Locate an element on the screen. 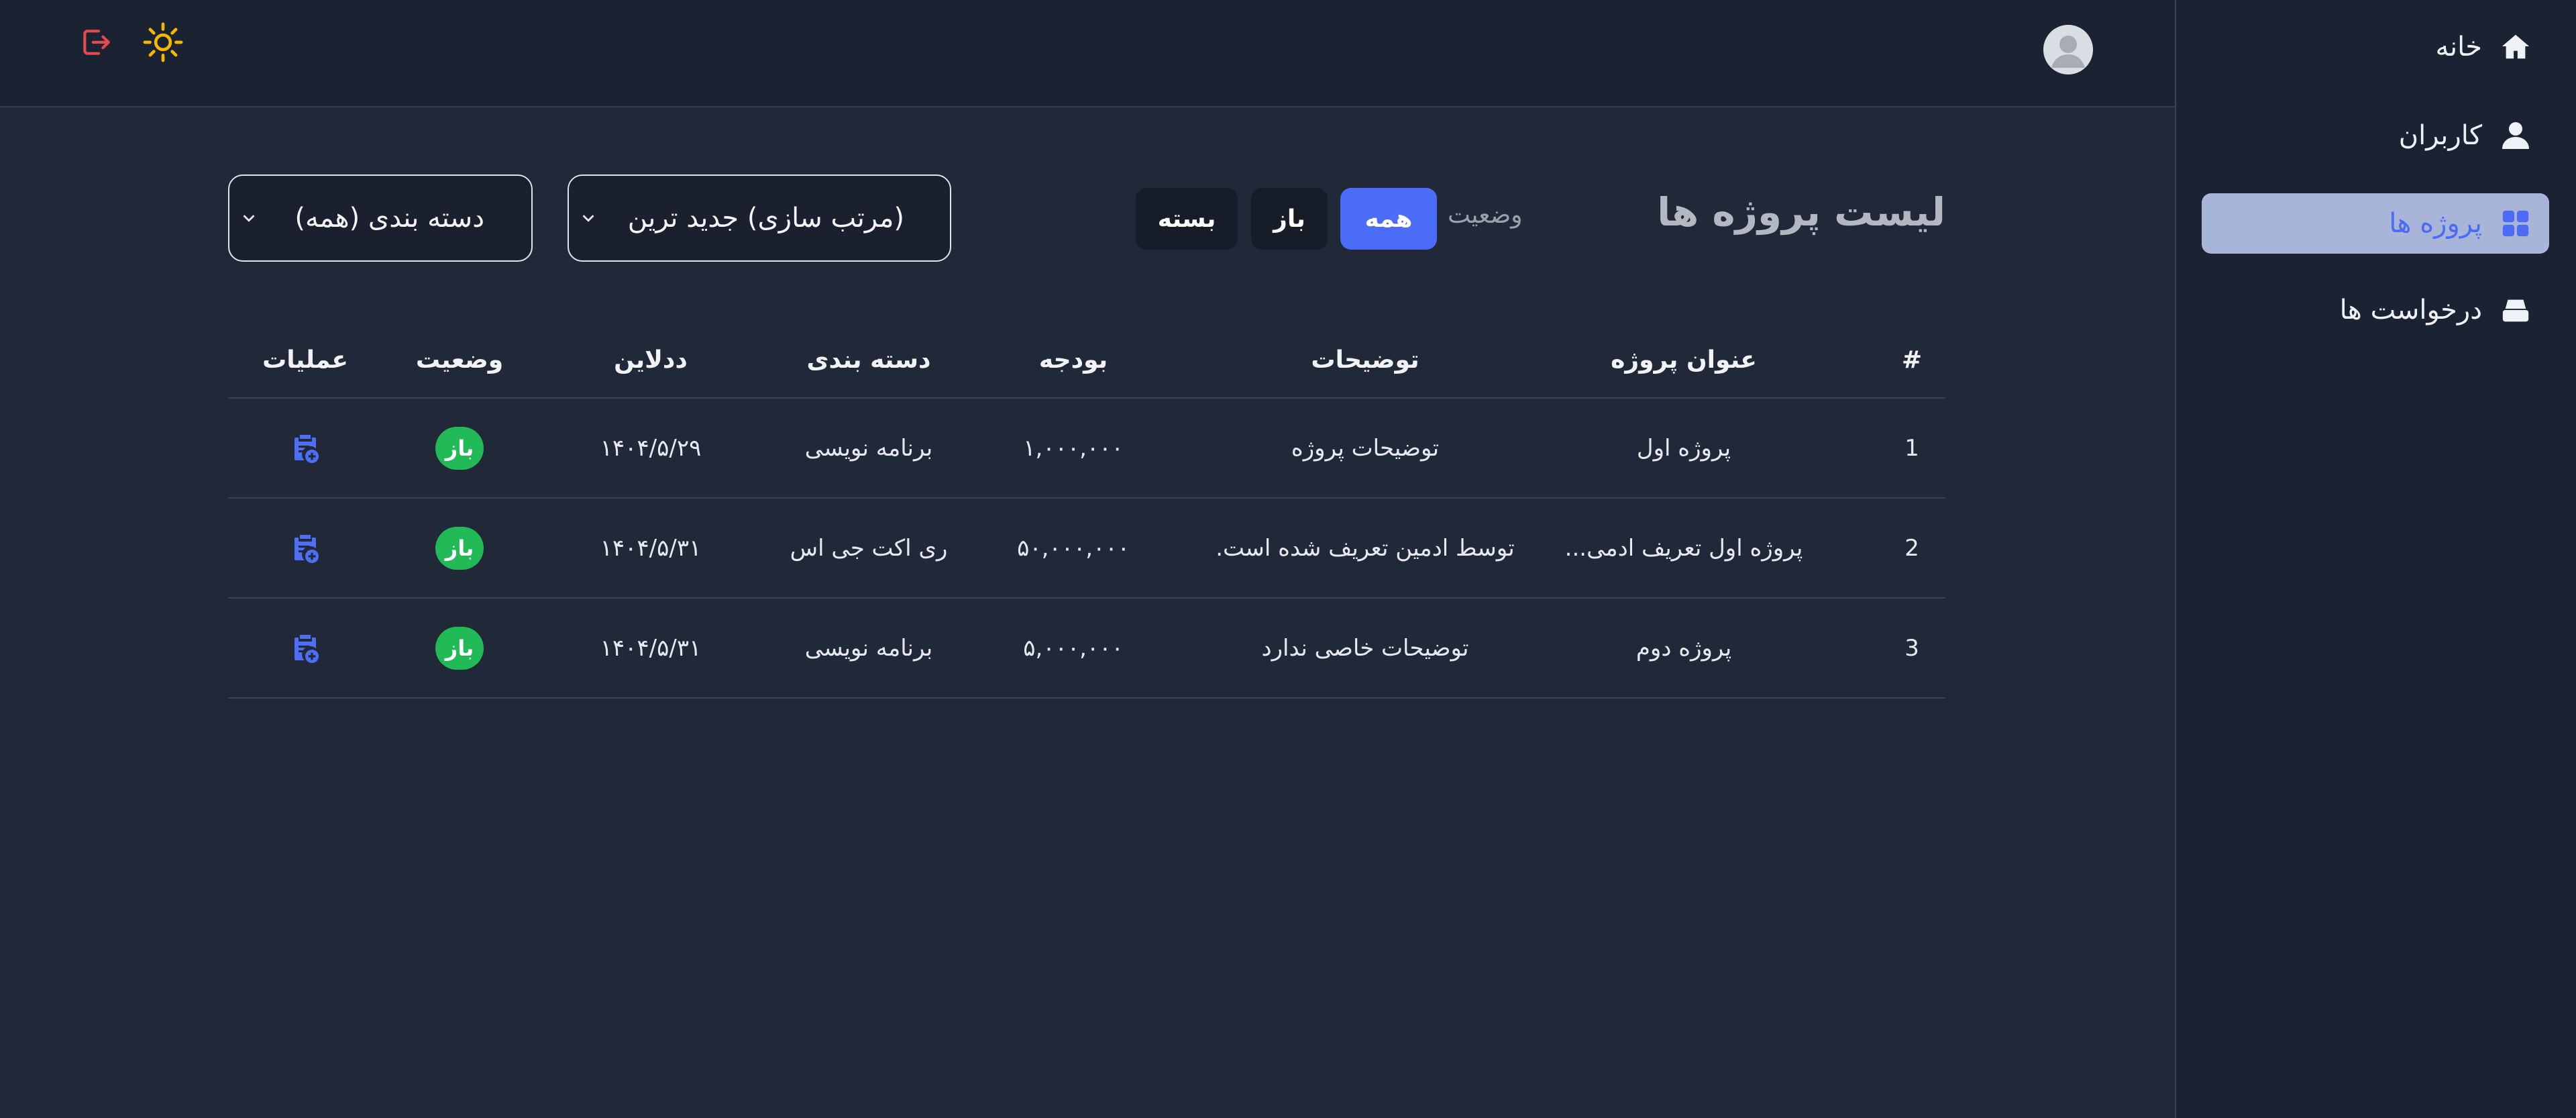  page-title: لیست پروژه ها is located at coordinates (1801, 212).